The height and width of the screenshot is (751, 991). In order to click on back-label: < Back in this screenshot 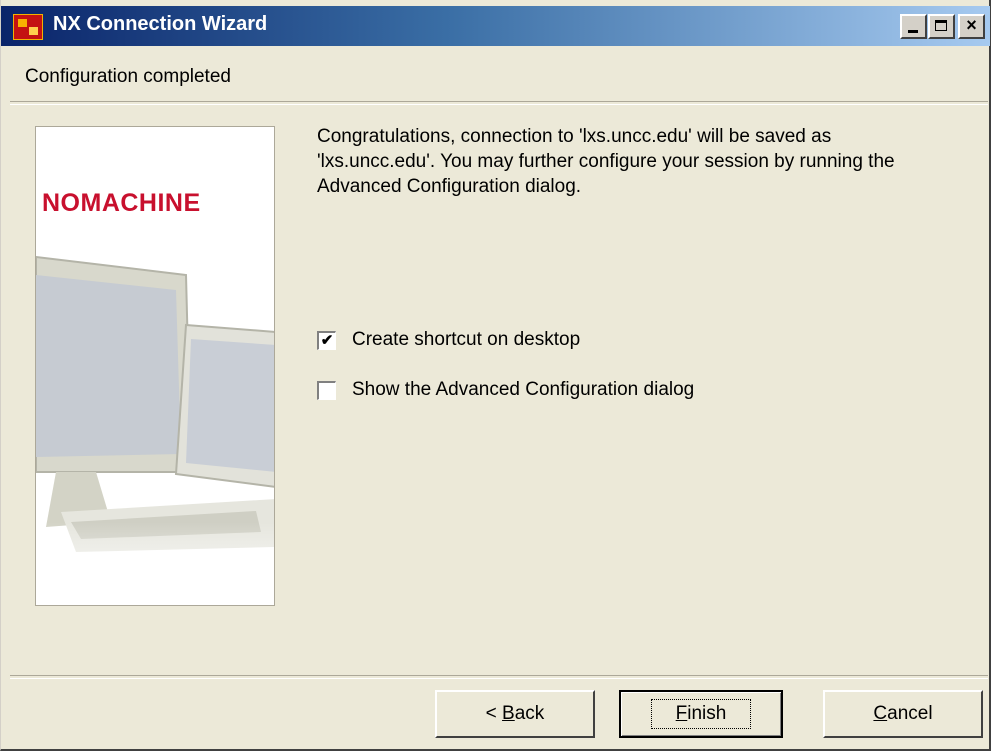, I will do `click(515, 713)`.